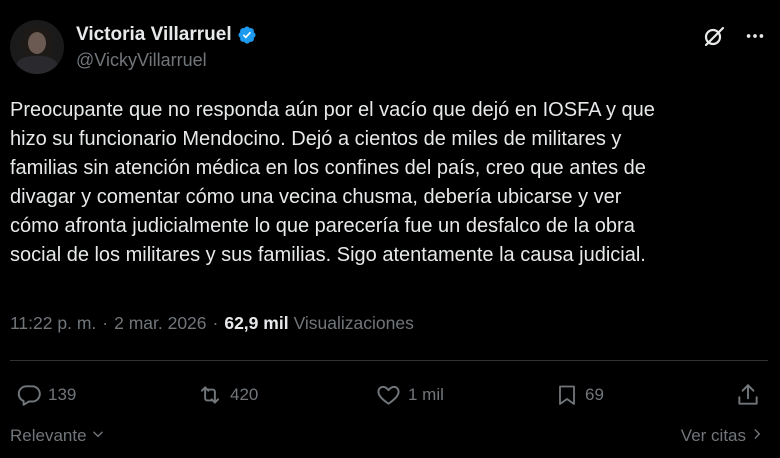  Describe the element at coordinates (37, 47) in the screenshot. I see `avatar` at that location.